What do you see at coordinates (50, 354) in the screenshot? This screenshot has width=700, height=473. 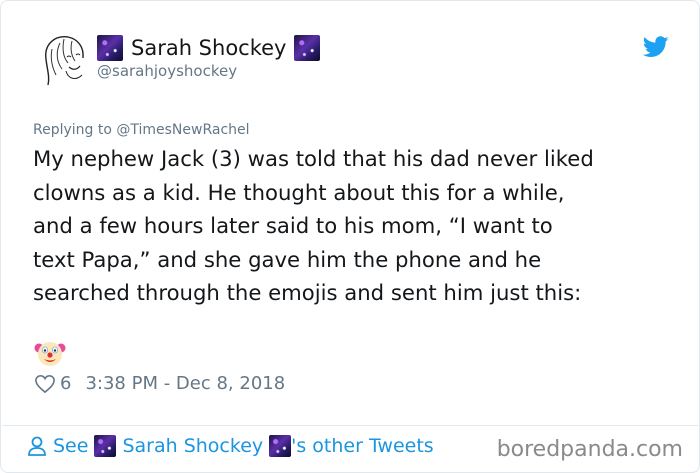 I see `clown-face-icon` at bounding box center [50, 354].